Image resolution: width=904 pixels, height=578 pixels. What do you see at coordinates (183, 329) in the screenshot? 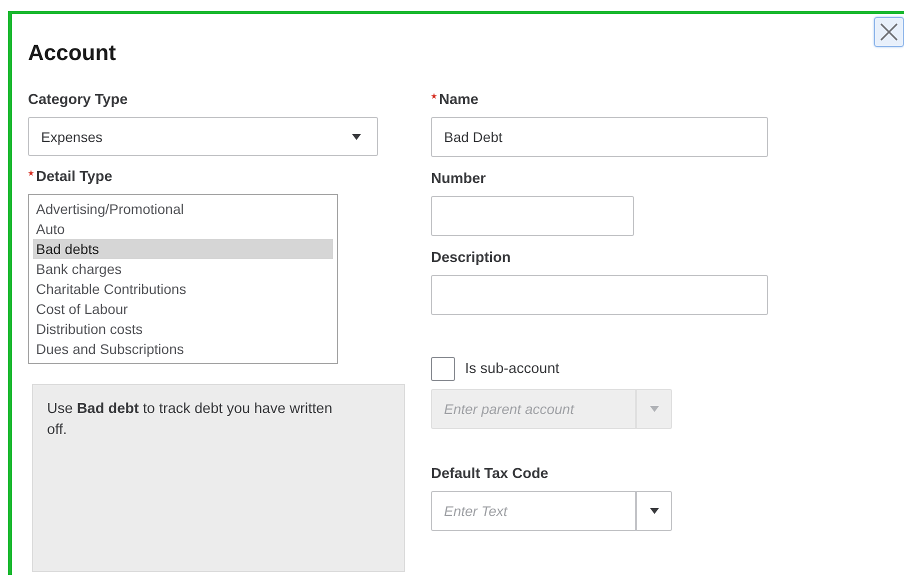
I see `list-item: Distribution costs` at bounding box center [183, 329].